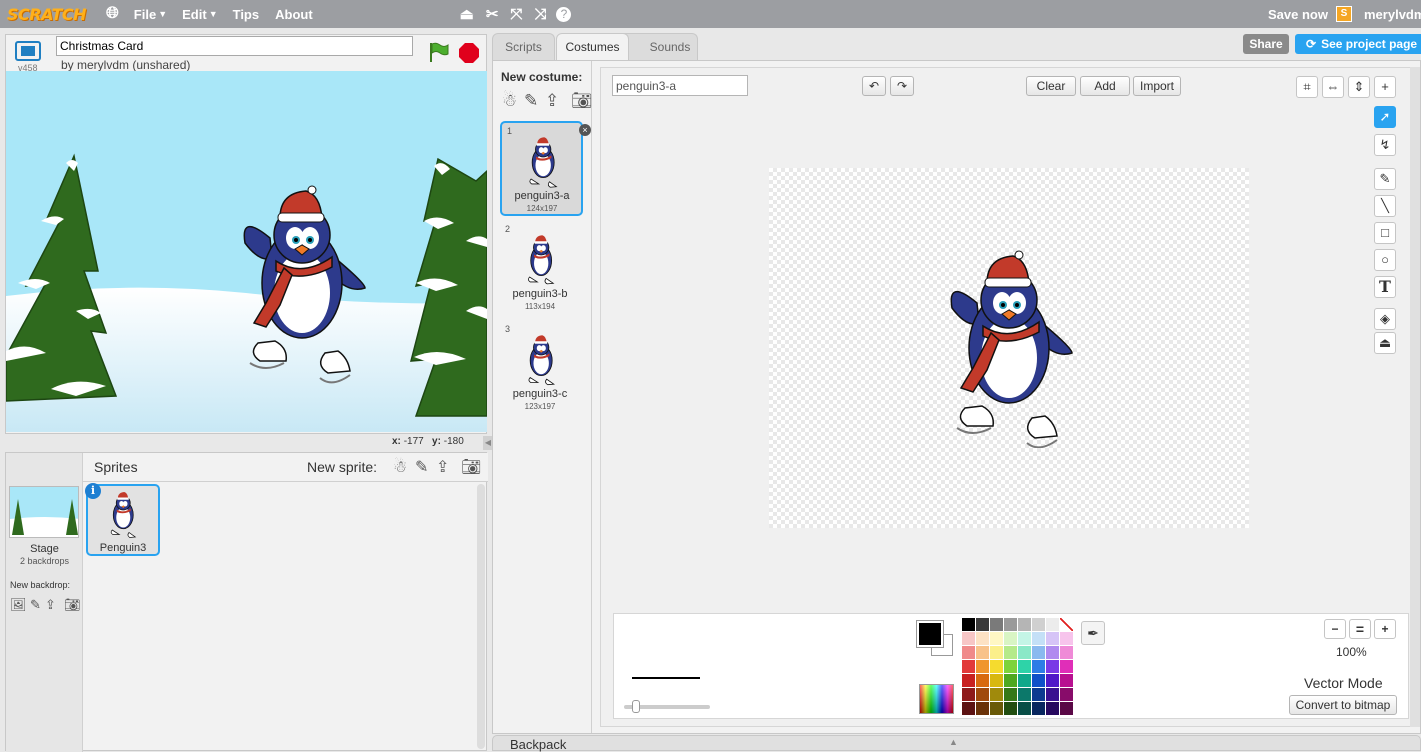  What do you see at coordinates (667, 706) in the screenshot?
I see `line-width-slider` at bounding box center [667, 706].